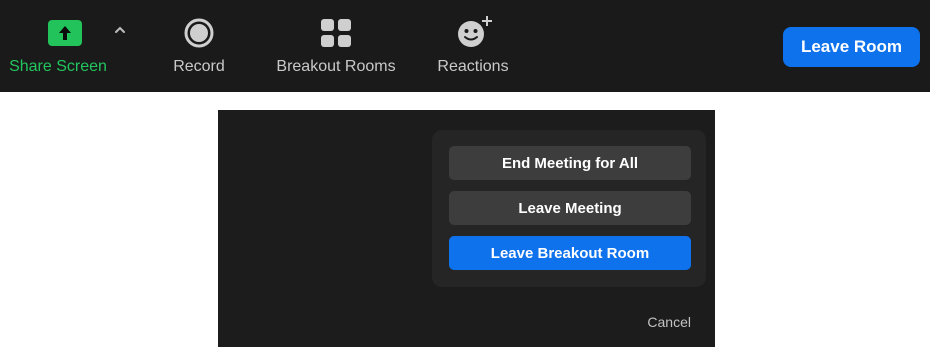 This screenshot has height=347, width=930. I want to click on share-screen-icon, so click(65, 33).